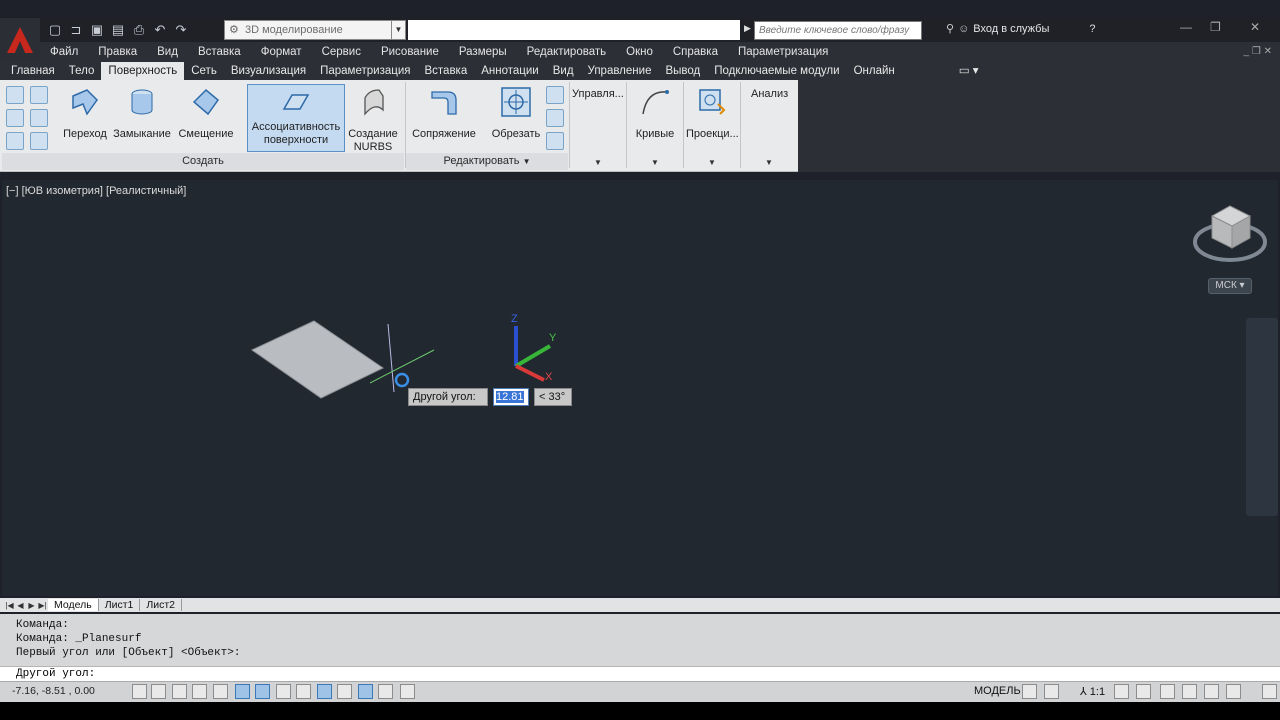 The image size is (1280, 720). What do you see at coordinates (15, 118) in the screenshot?
I see `revolve-surface-icon` at bounding box center [15, 118].